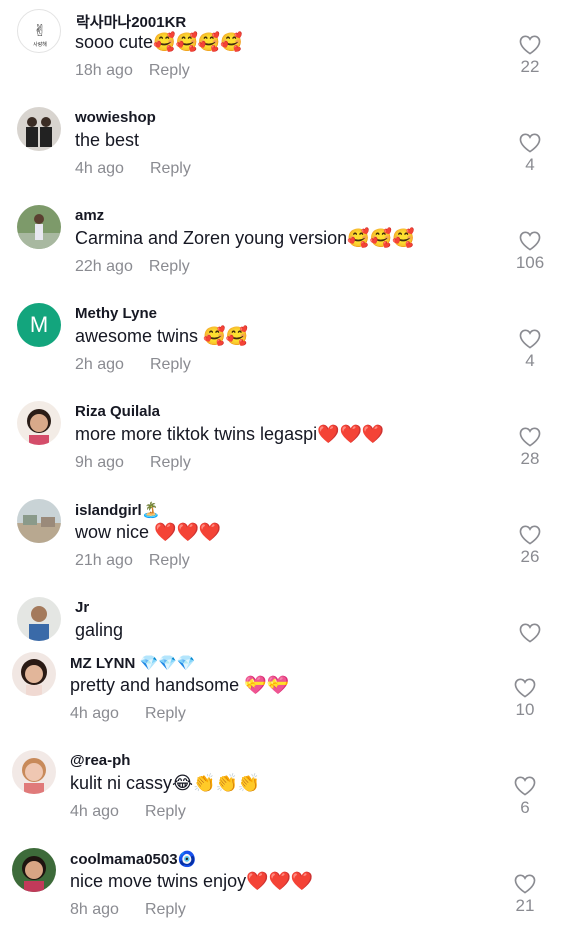 This screenshot has height=928, width=572. Describe the element at coordinates (132, 663) in the screenshot. I see `comment-username: MZ LYNN 💎💎💎` at that location.